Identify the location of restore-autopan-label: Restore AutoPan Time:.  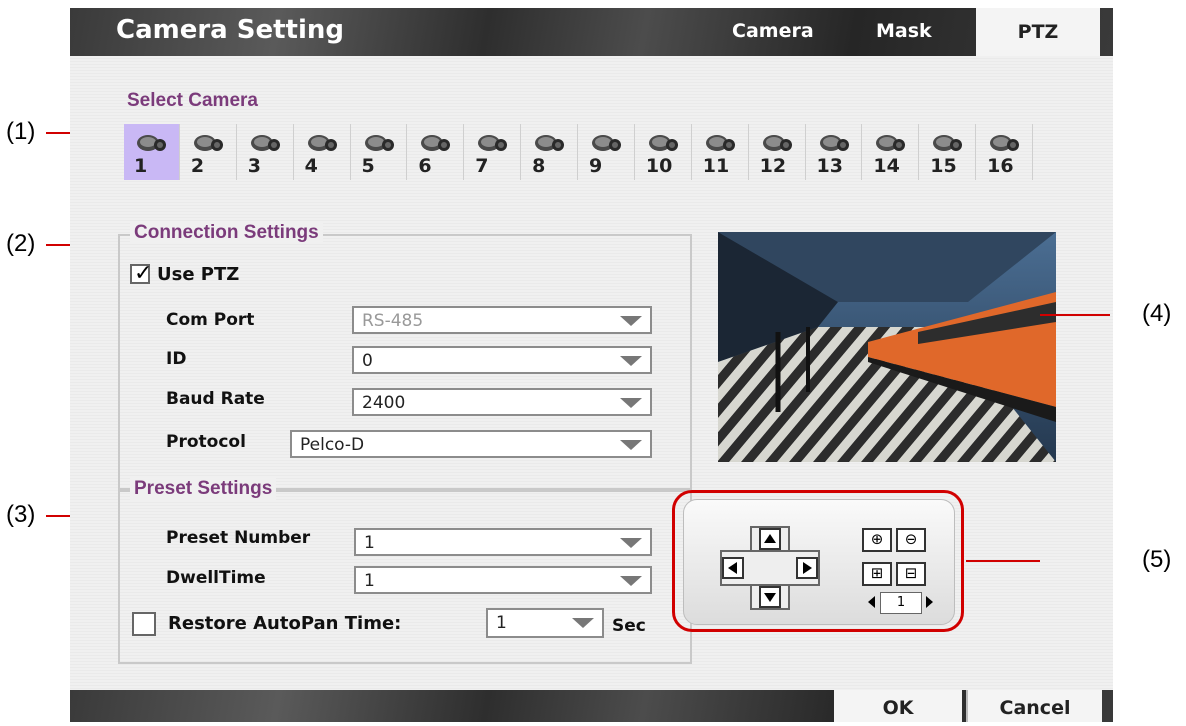
(285, 623).